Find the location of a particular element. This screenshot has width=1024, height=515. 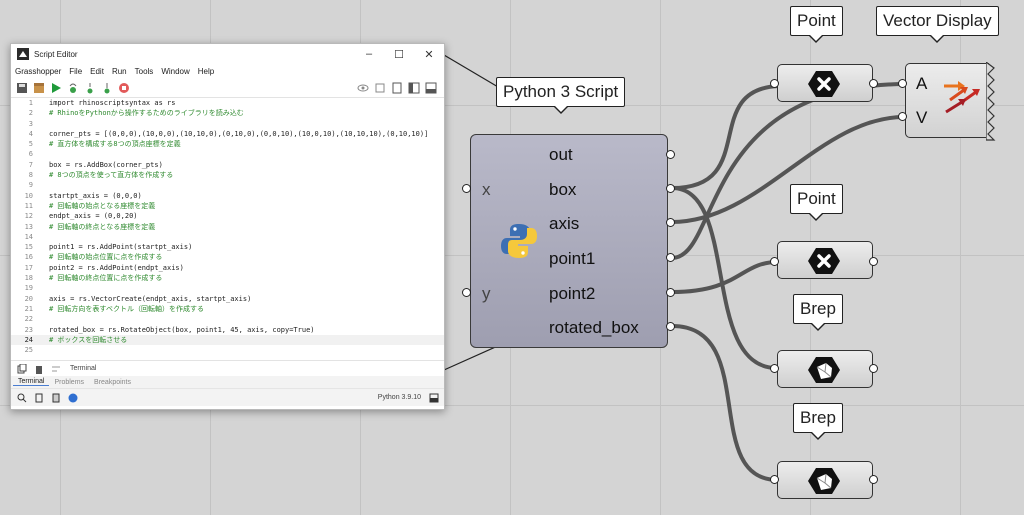

output-point2-port is located at coordinates (670, 292).